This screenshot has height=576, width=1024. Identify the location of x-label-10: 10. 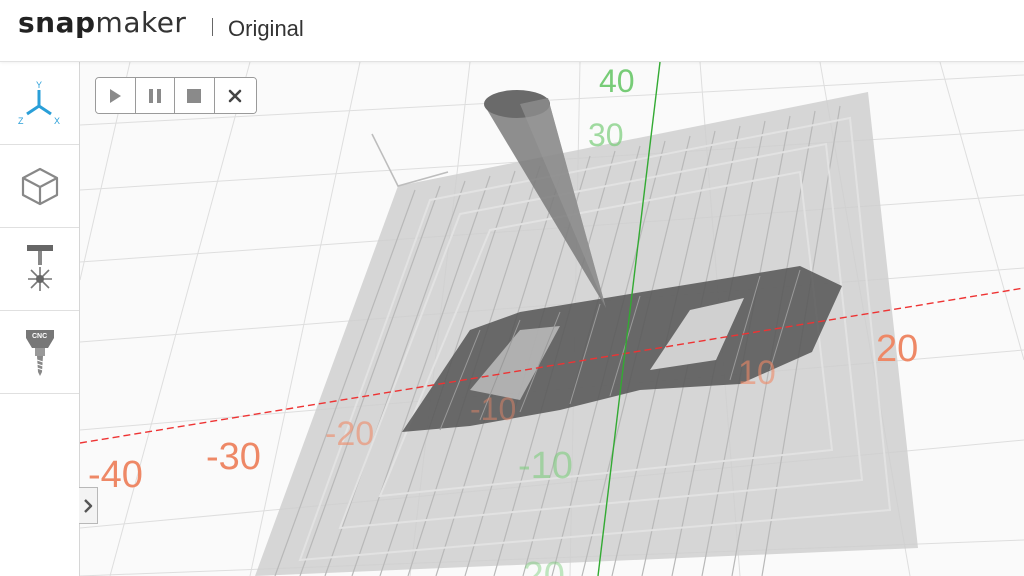
(757, 373).